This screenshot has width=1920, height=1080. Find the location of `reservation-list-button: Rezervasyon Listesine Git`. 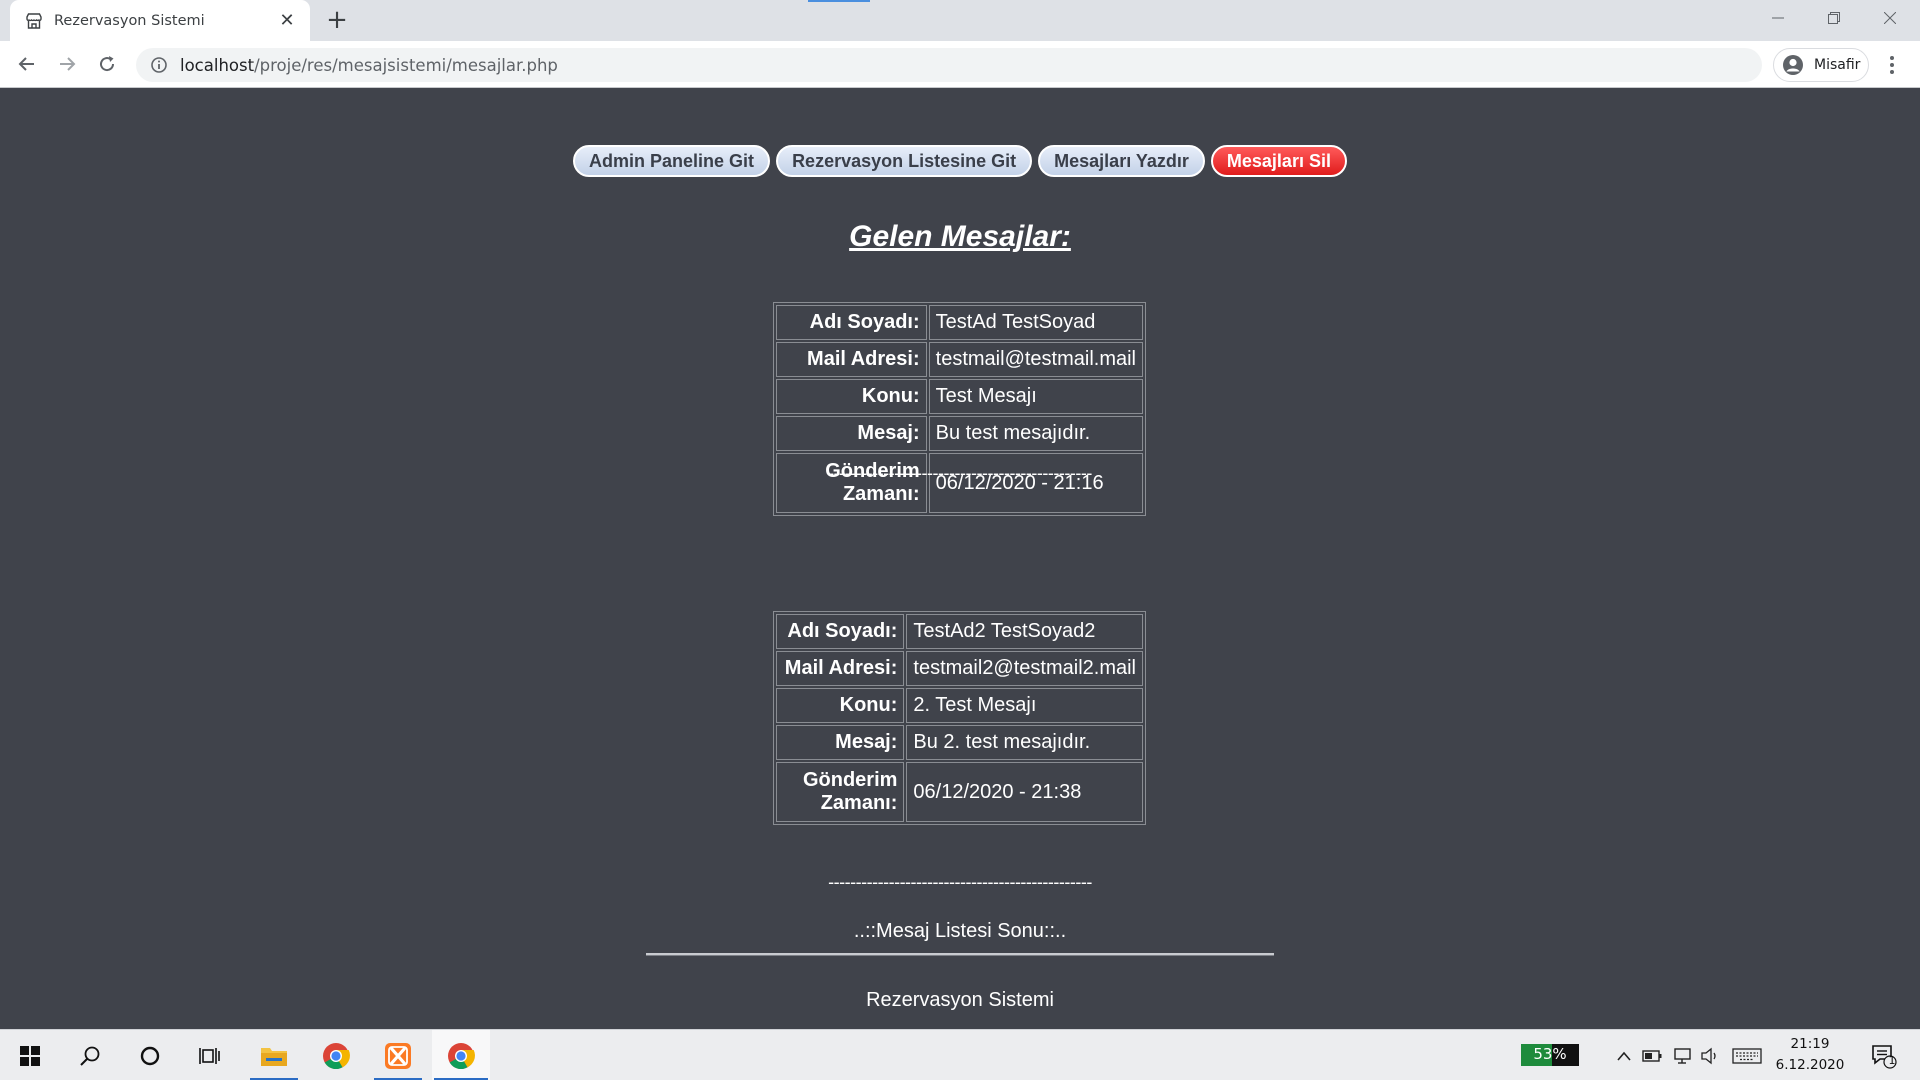

reservation-list-button: Rezervasyon Listesine Git is located at coordinates (904, 161).